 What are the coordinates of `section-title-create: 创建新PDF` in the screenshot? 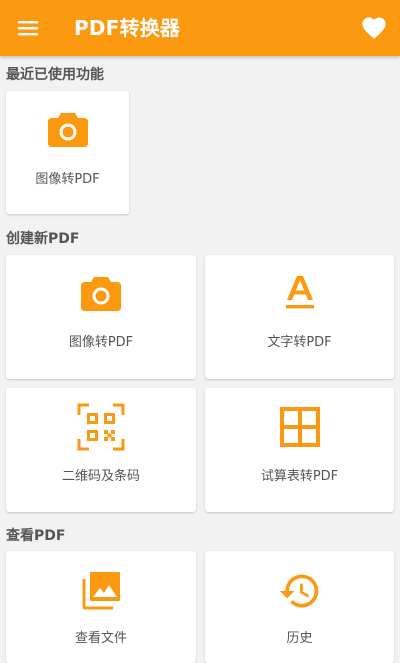 It's located at (43, 239).